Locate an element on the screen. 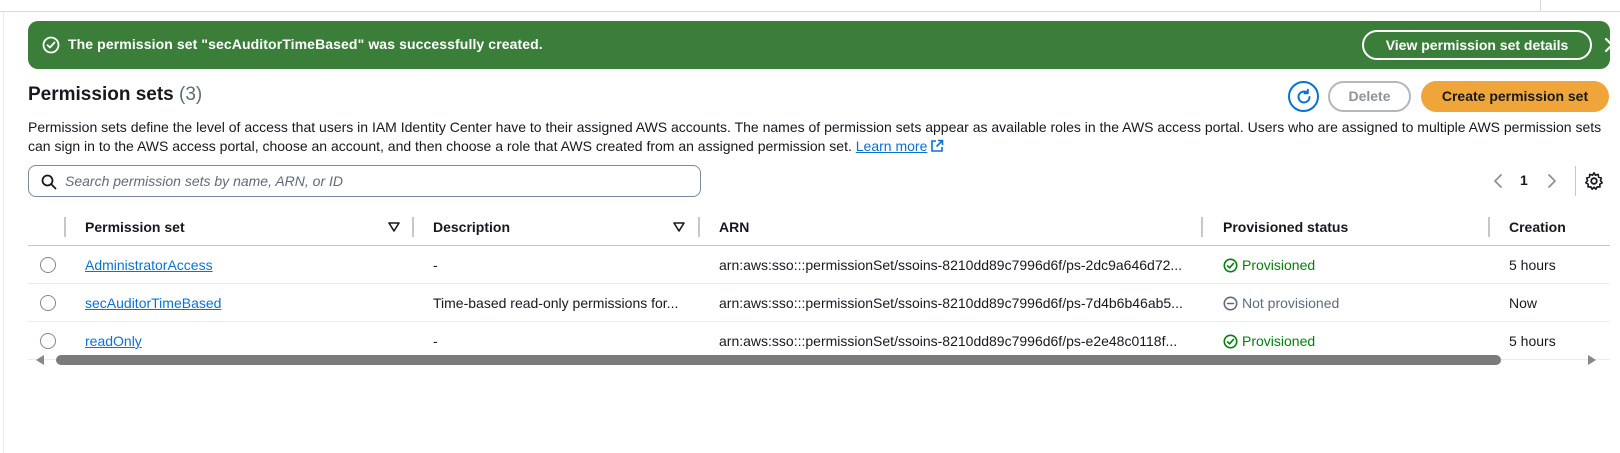  horizontal-scrollbar is located at coordinates (819, 361).